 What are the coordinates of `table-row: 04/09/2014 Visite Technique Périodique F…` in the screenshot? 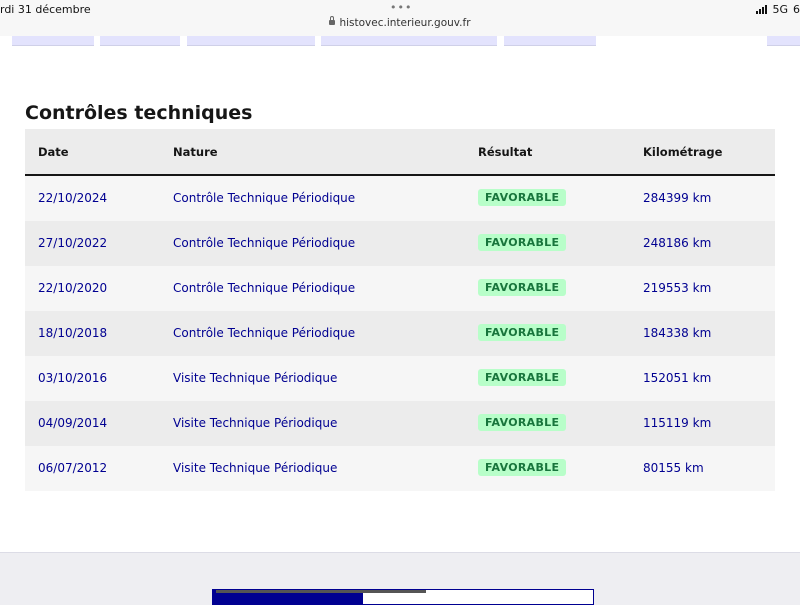 It's located at (400, 423).